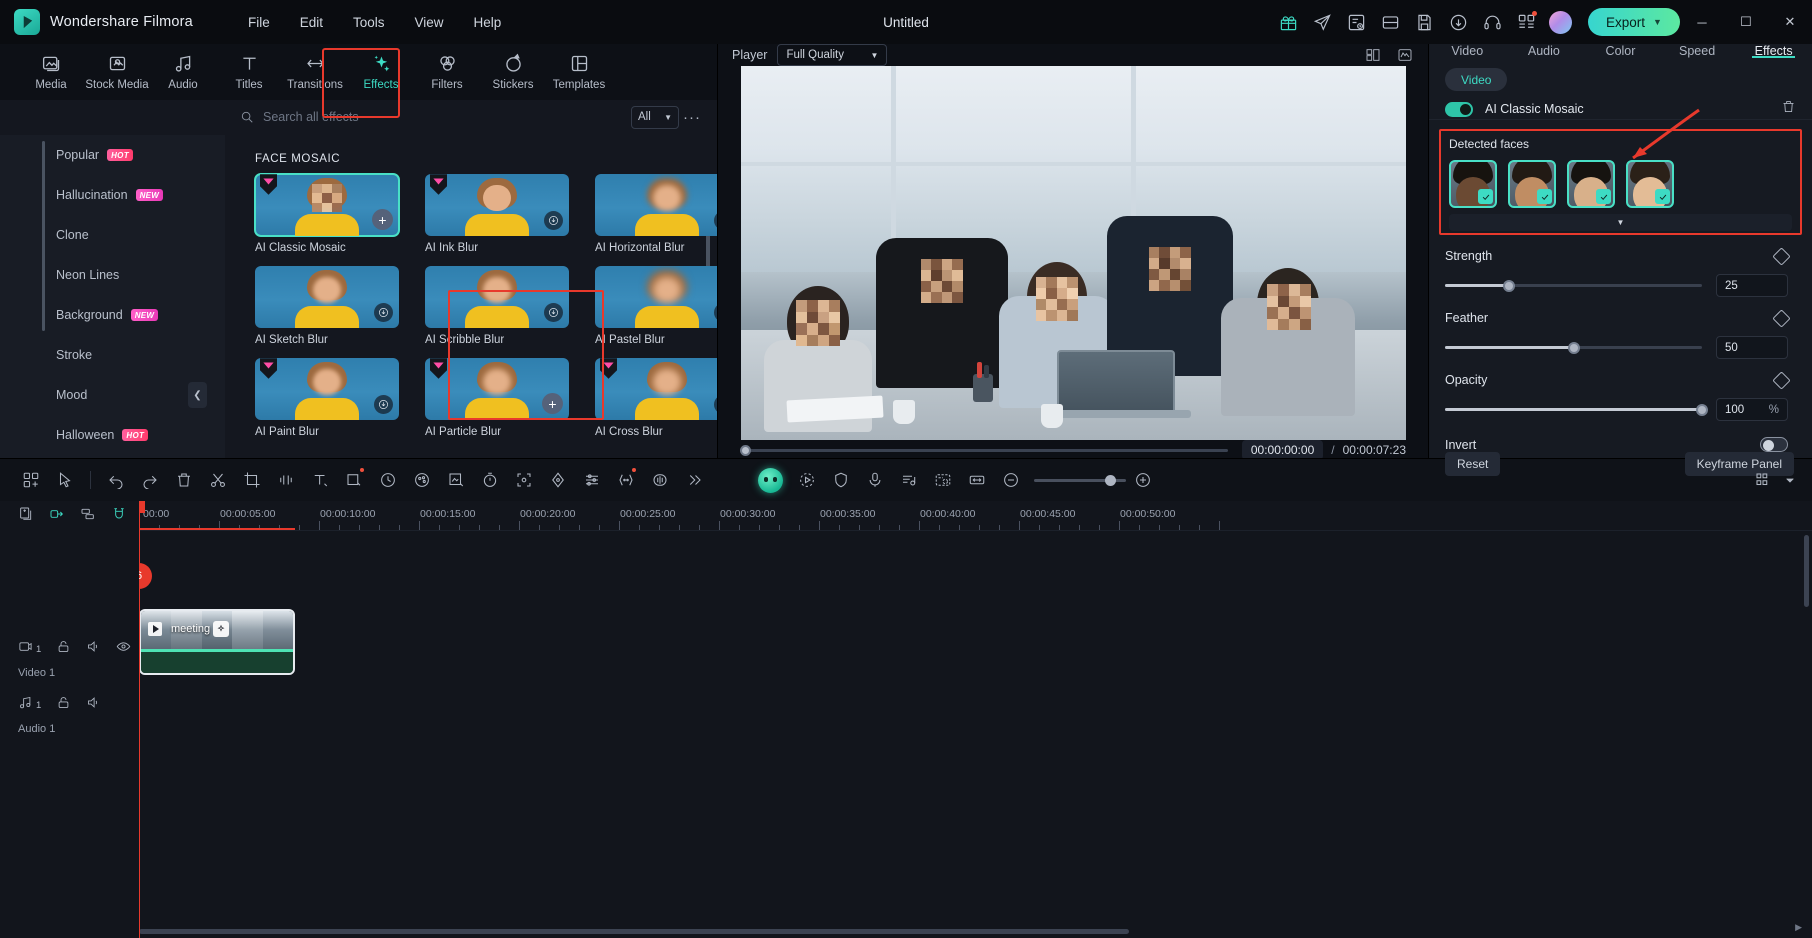 The width and height of the screenshot is (1812, 938). Describe the element at coordinates (1288, 22) in the screenshot. I see `gift-icon` at that location.